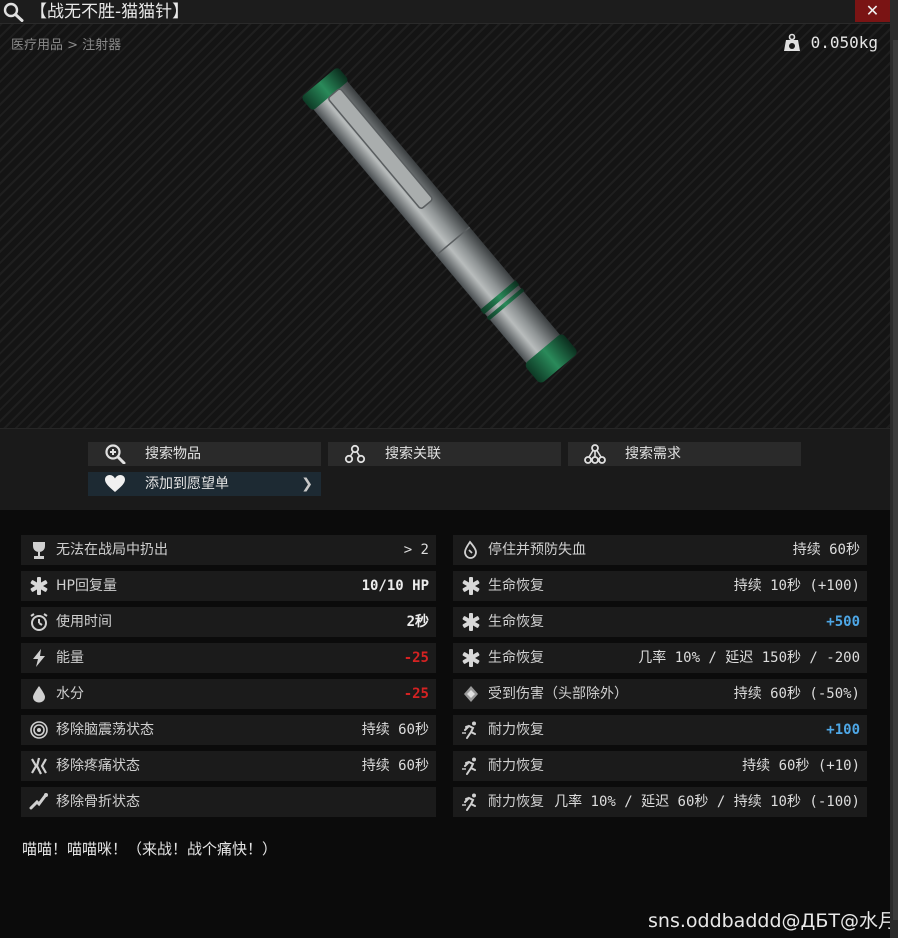  What do you see at coordinates (796, 586) in the screenshot?
I see `stat-value: 持续 10秒 (+100)` at bounding box center [796, 586].